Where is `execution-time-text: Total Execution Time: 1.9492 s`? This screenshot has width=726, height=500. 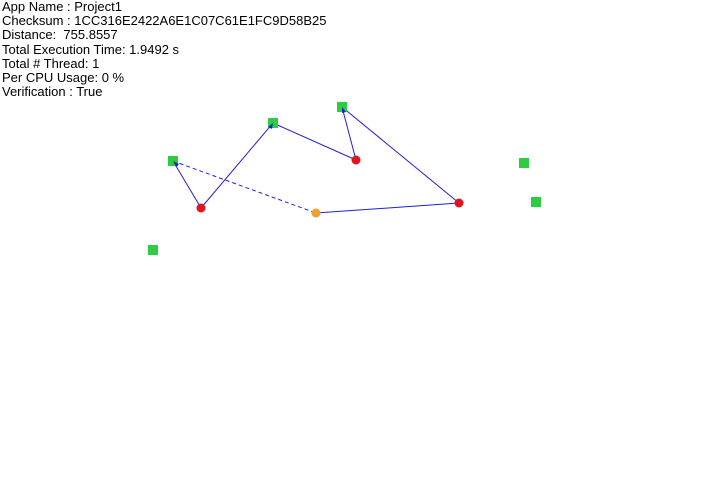 execution-time-text: Total Execution Time: 1.9492 s is located at coordinates (91, 49).